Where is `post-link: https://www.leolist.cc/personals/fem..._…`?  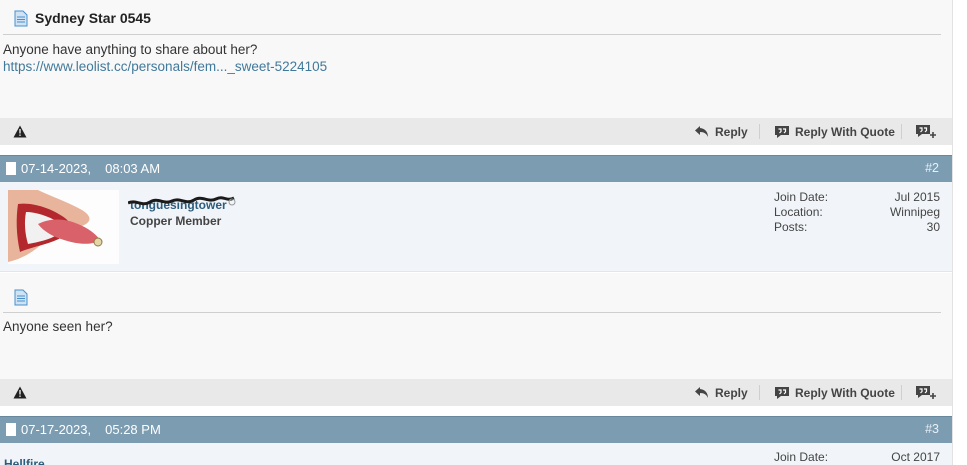 post-link: https://www.leolist.cc/personals/fem..._… is located at coordinates (165, 66).